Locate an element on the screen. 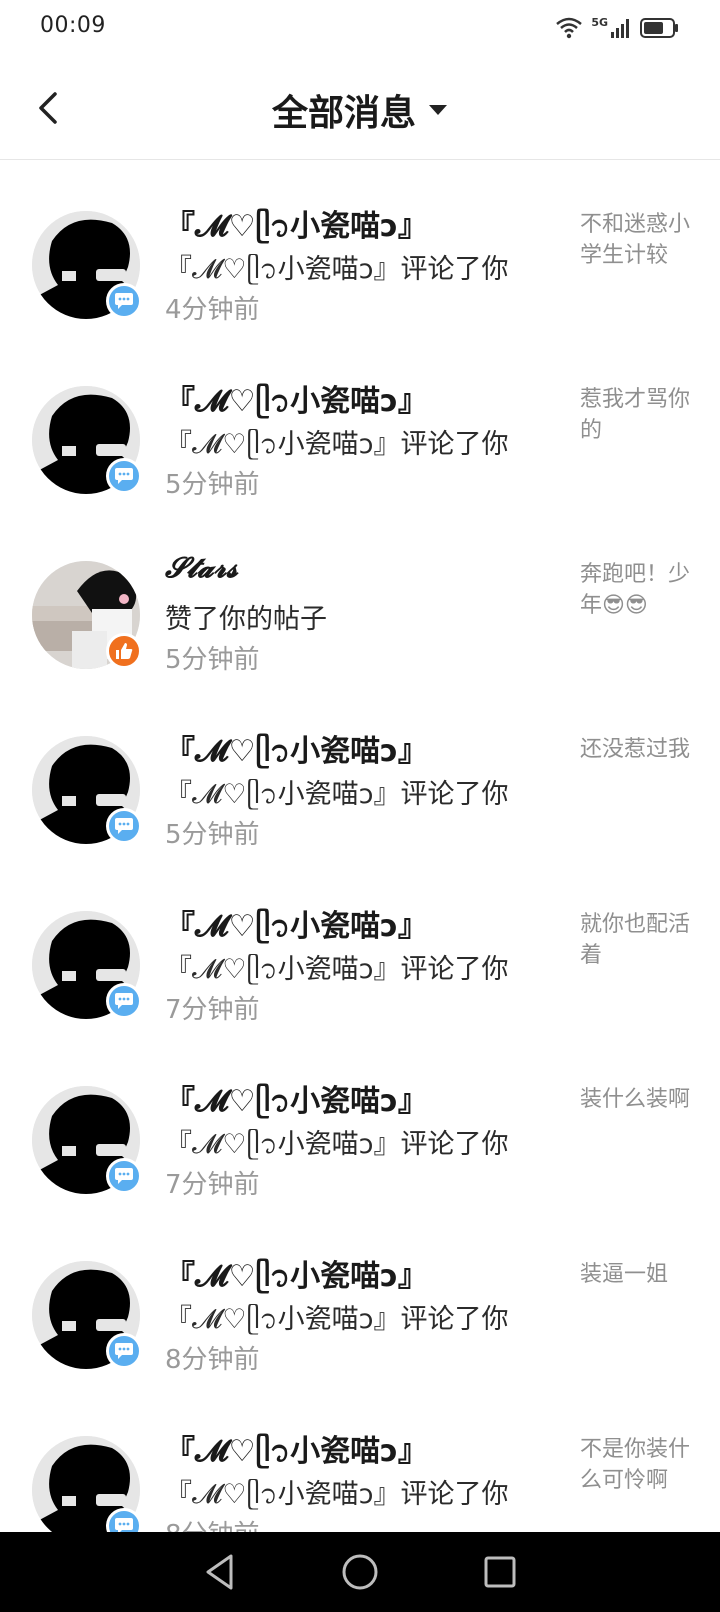  message-row: 『𝓜♡ᥫ᭡小瓷喵ↄ』 『𝓜♡ᥫ᭡小瓷喵ↄ』评论了你 4分钟前 不和迷惑小学生计较 is located at coordinates (360, 248).